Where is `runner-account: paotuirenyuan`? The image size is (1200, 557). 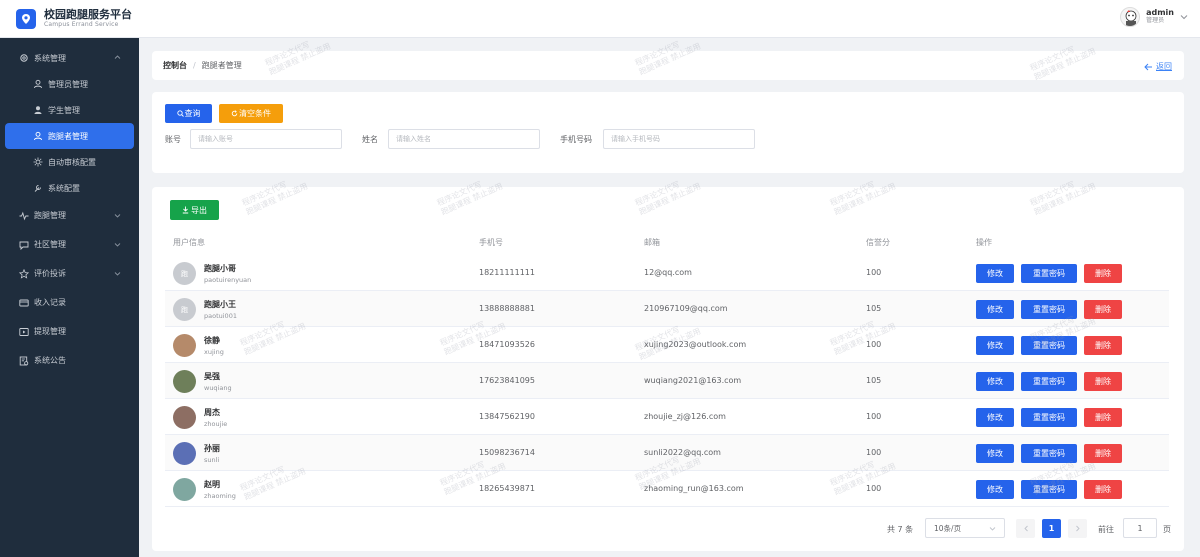 runner-account: paotuirenyuan is located at coordinates (228, 280).